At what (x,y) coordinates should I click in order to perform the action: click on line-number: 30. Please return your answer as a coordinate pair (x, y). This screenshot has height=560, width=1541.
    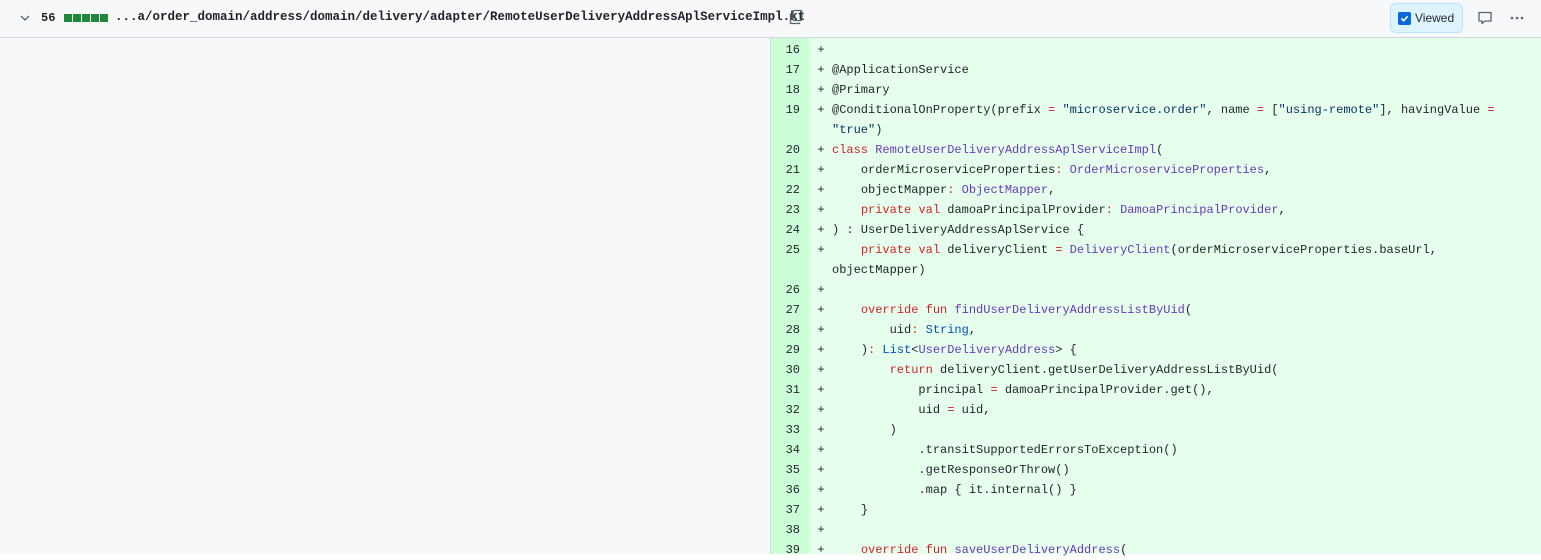
    Looking at the image, I should click on (790, 370).